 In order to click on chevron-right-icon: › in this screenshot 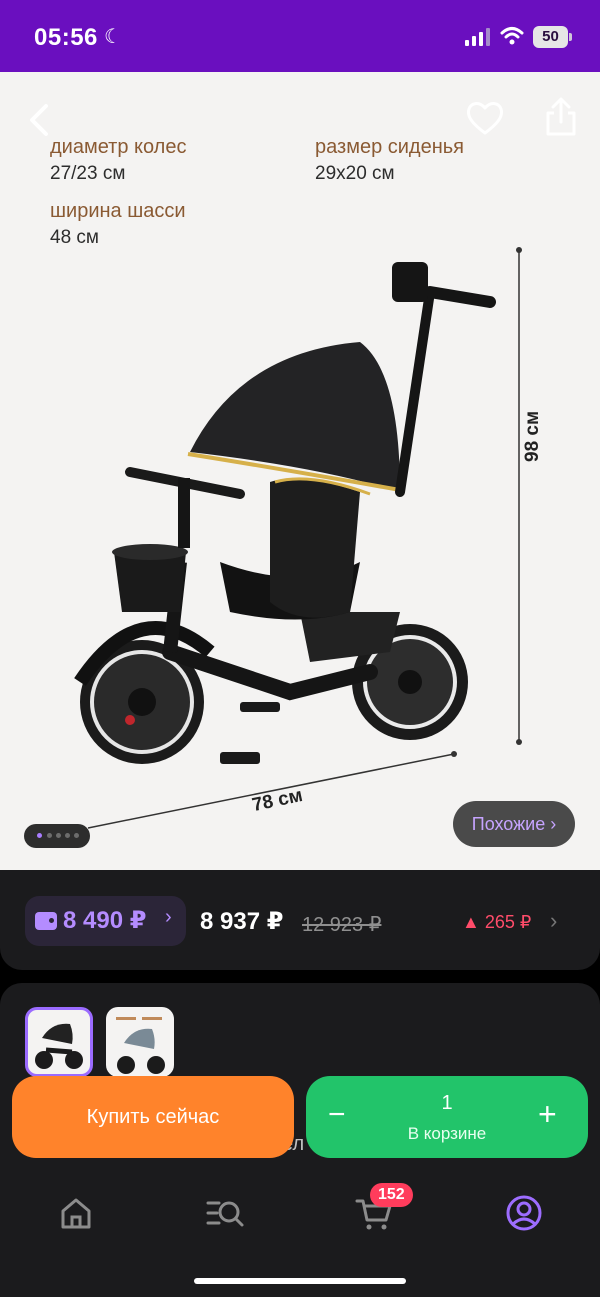, I will do `click(168, 917)`.